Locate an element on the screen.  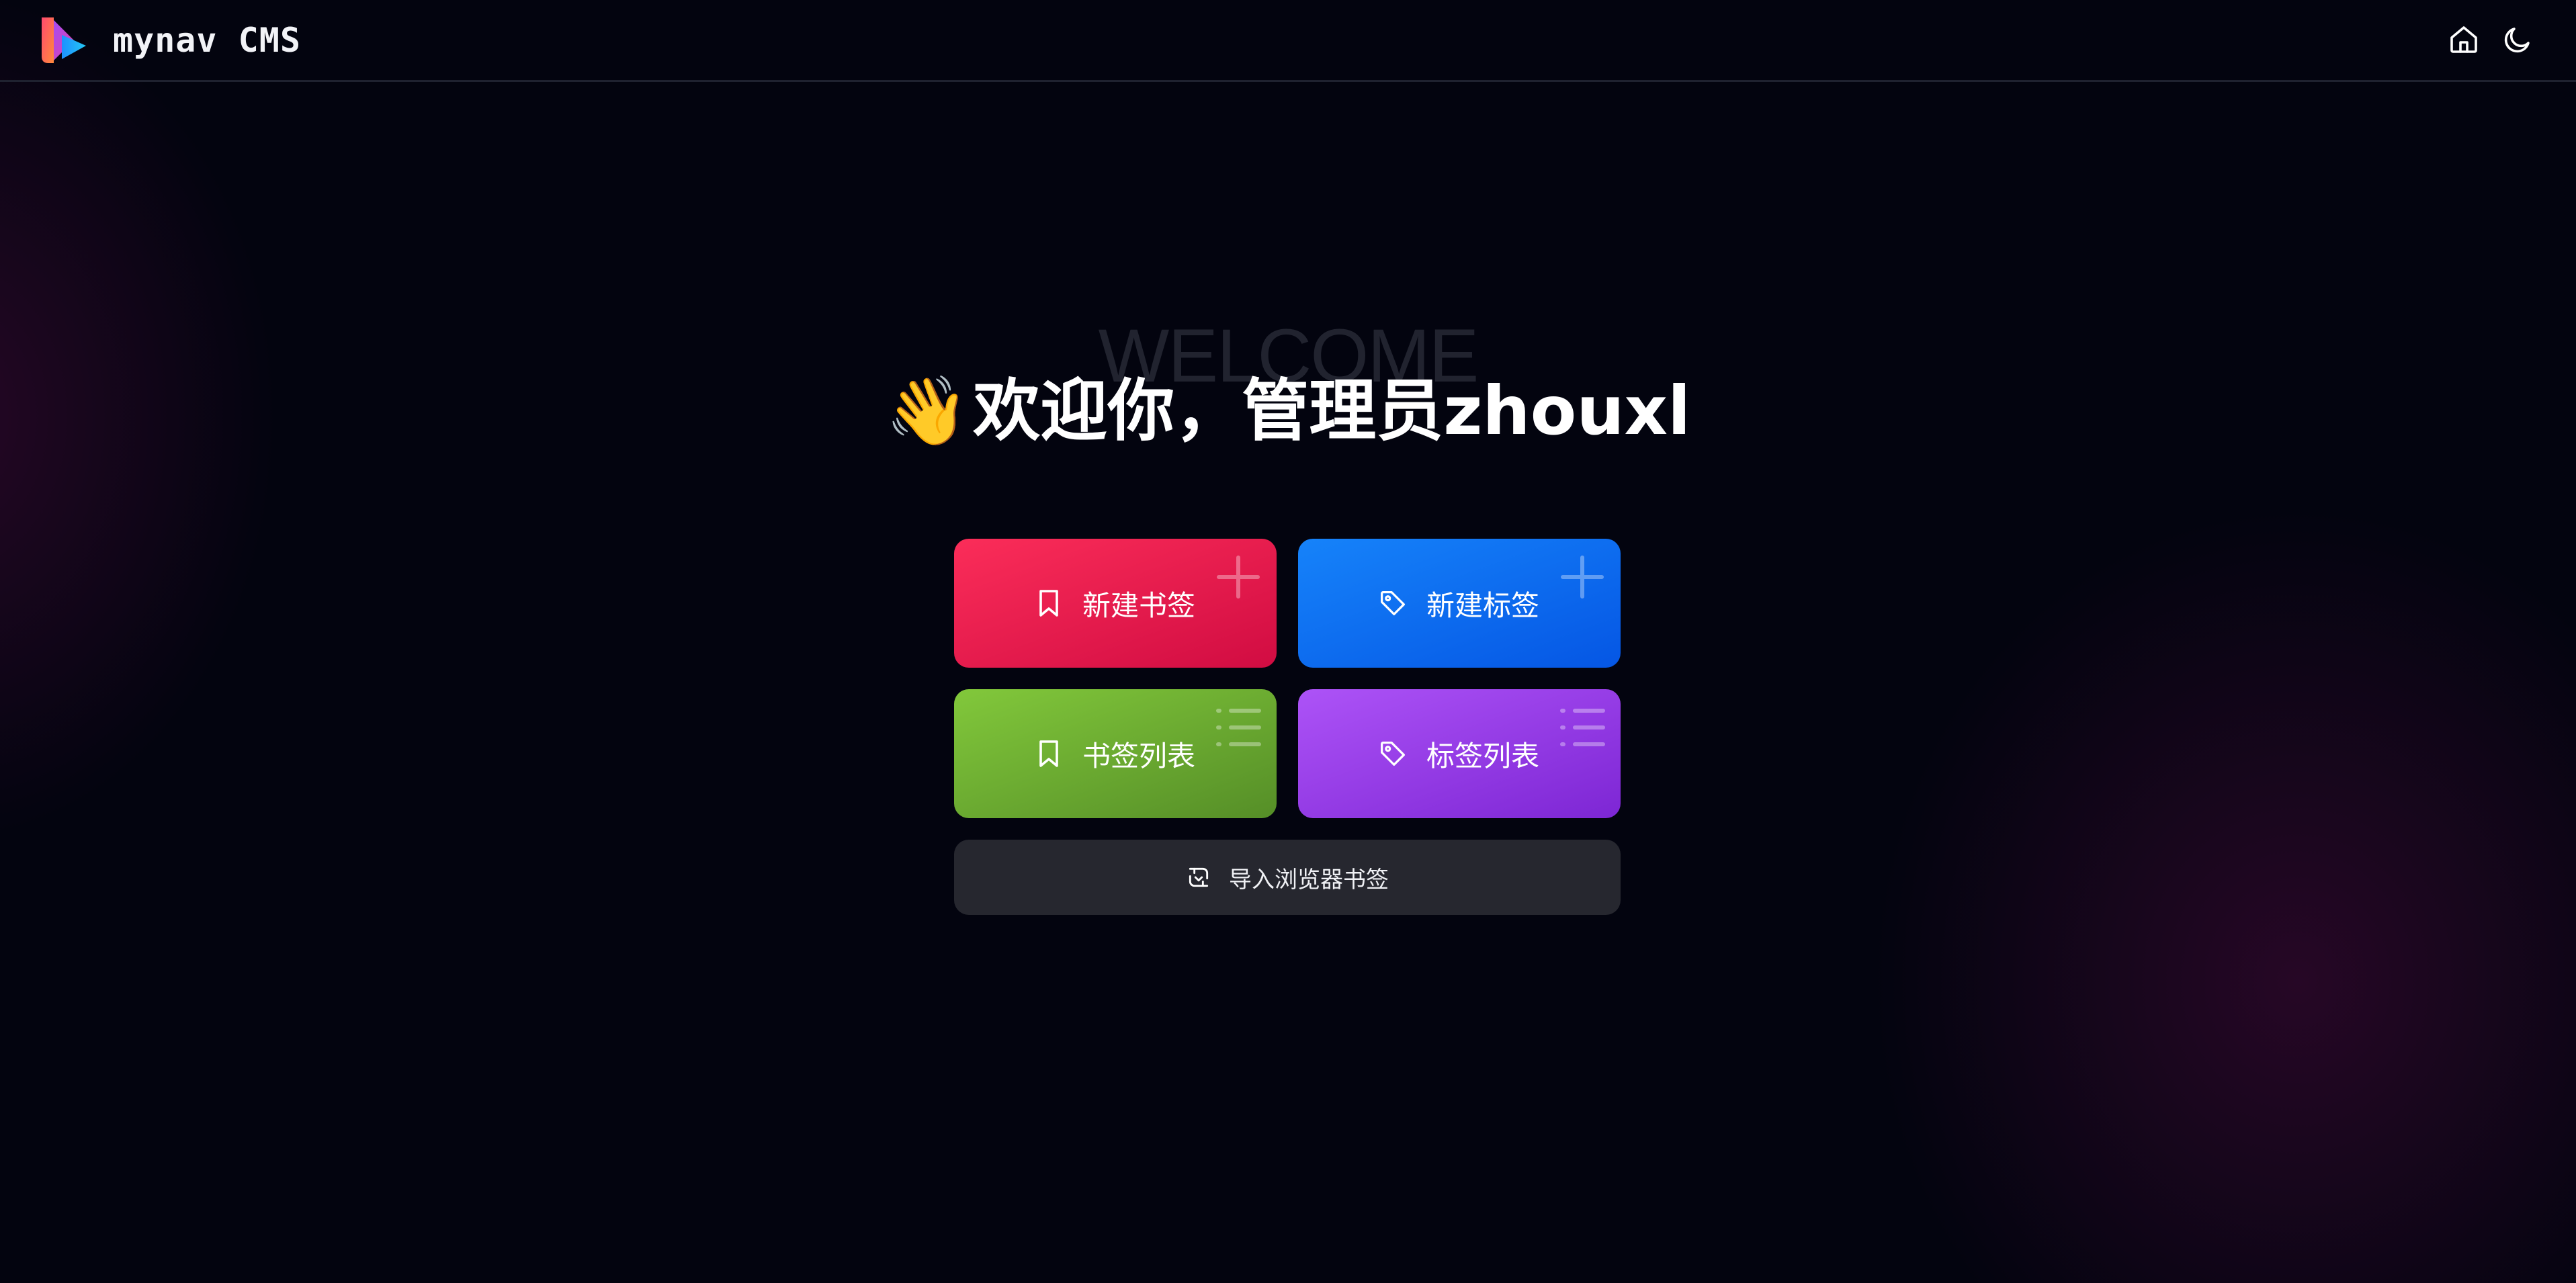
nav-actions is located at coordinates (2484, 41).